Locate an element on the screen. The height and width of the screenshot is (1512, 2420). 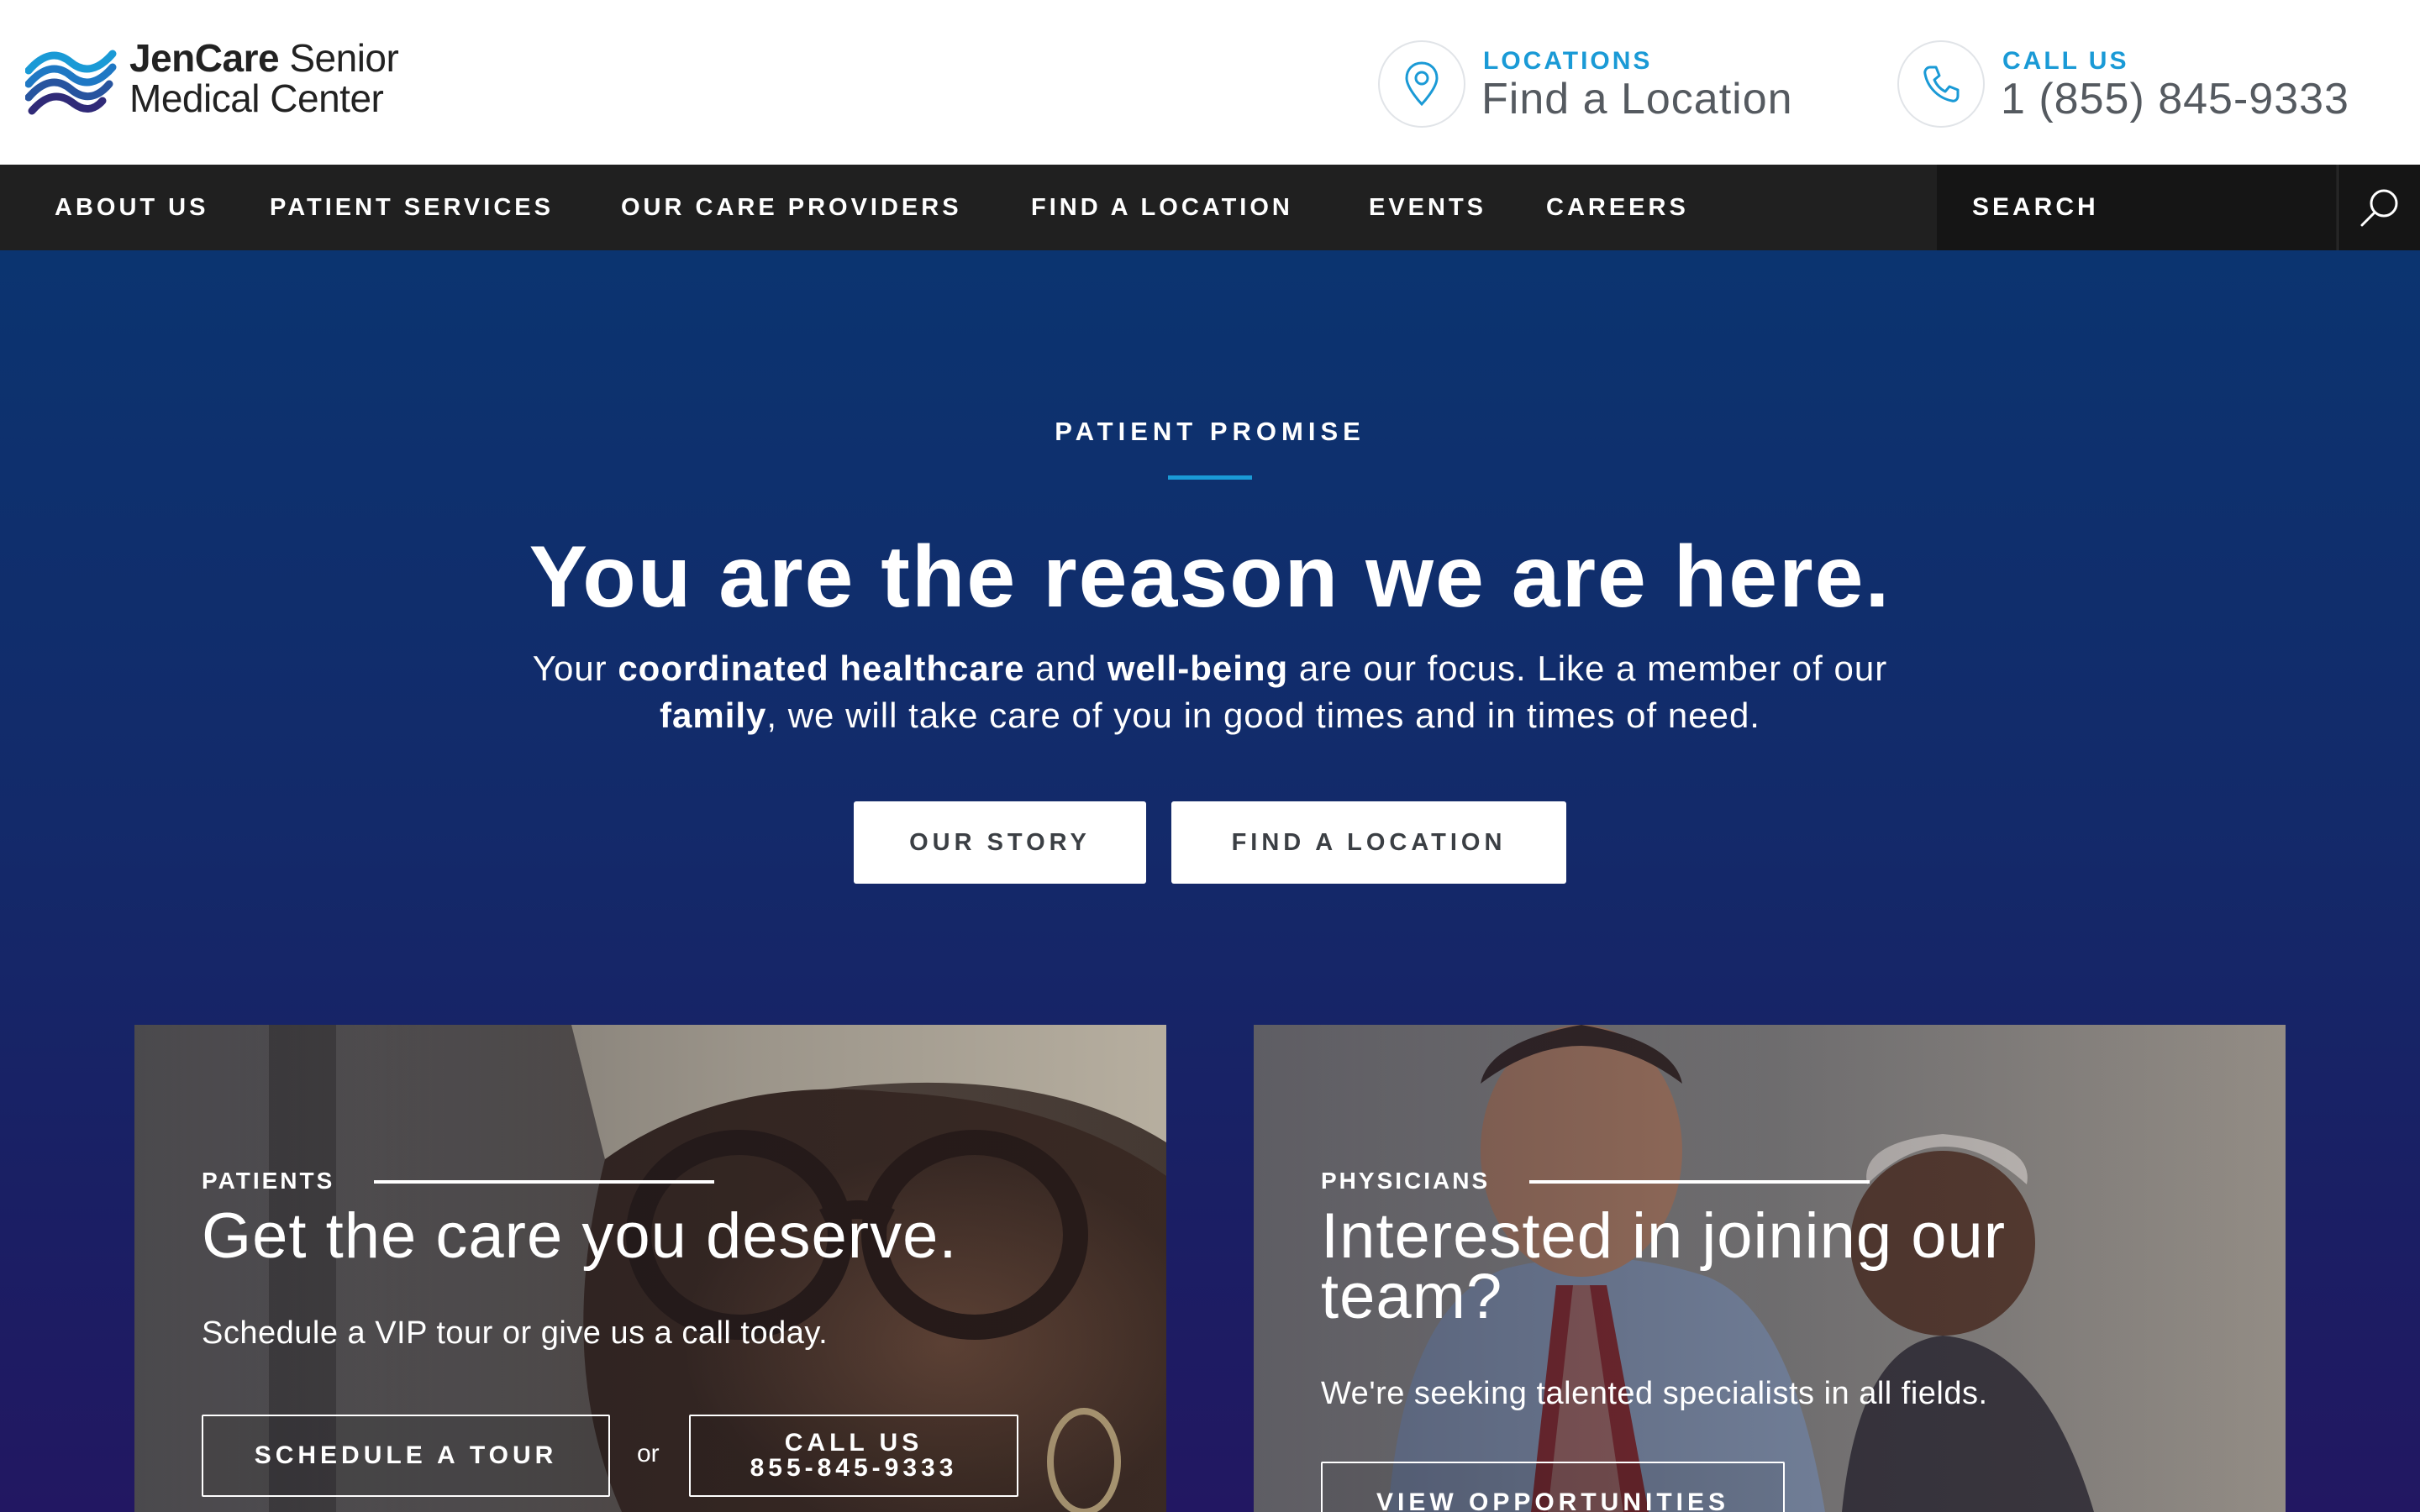
nav-events: EVENTS is located at coordinates (1427, 207).